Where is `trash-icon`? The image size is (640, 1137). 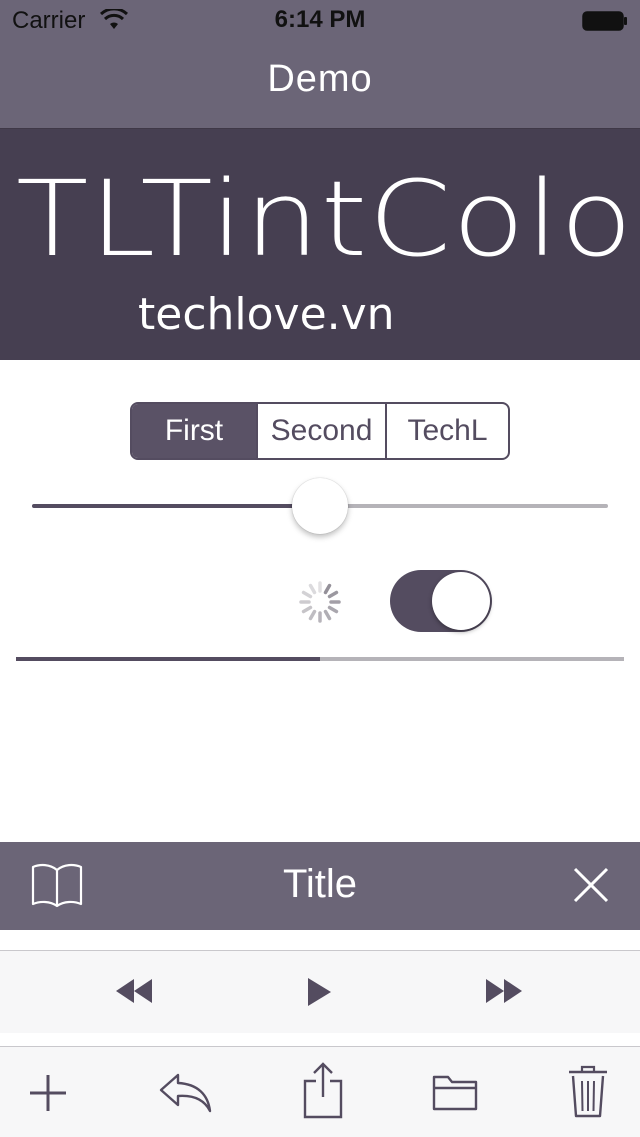
trash-icon is located at coordinates (588, 1094).